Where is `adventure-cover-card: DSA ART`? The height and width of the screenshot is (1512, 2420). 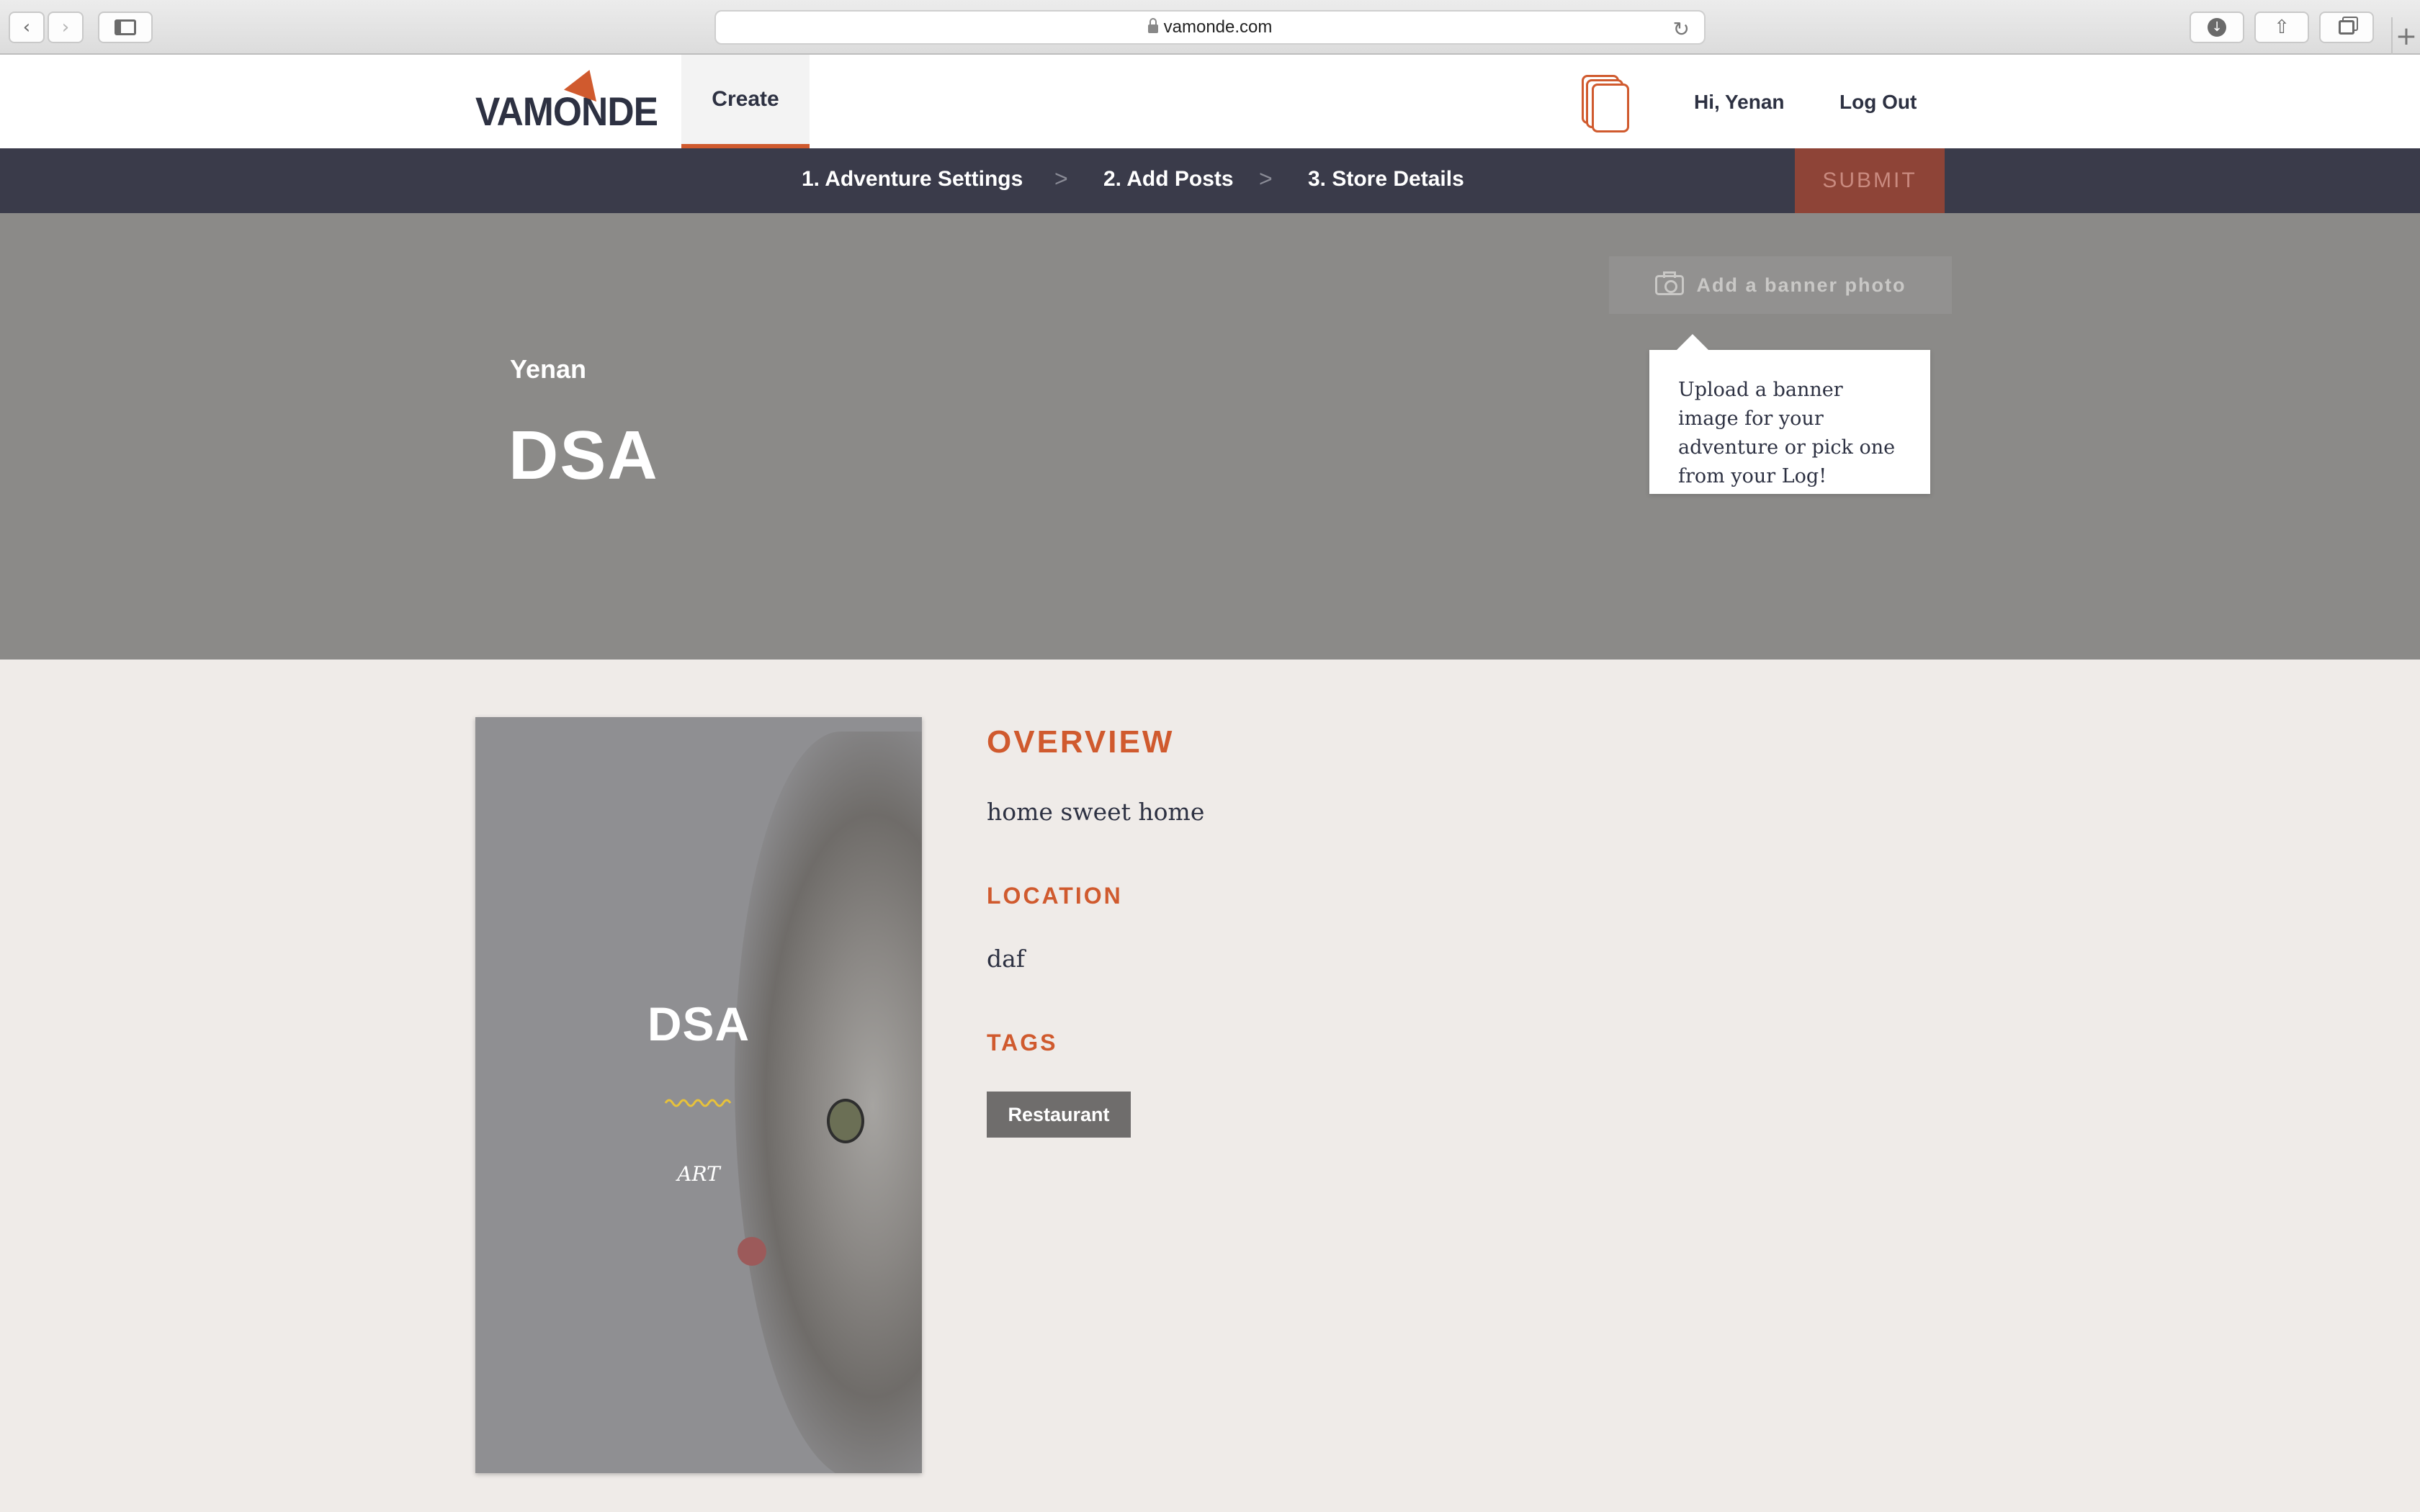
adventure-cover-card: DSA ART is located at coordinates (698, 1095).